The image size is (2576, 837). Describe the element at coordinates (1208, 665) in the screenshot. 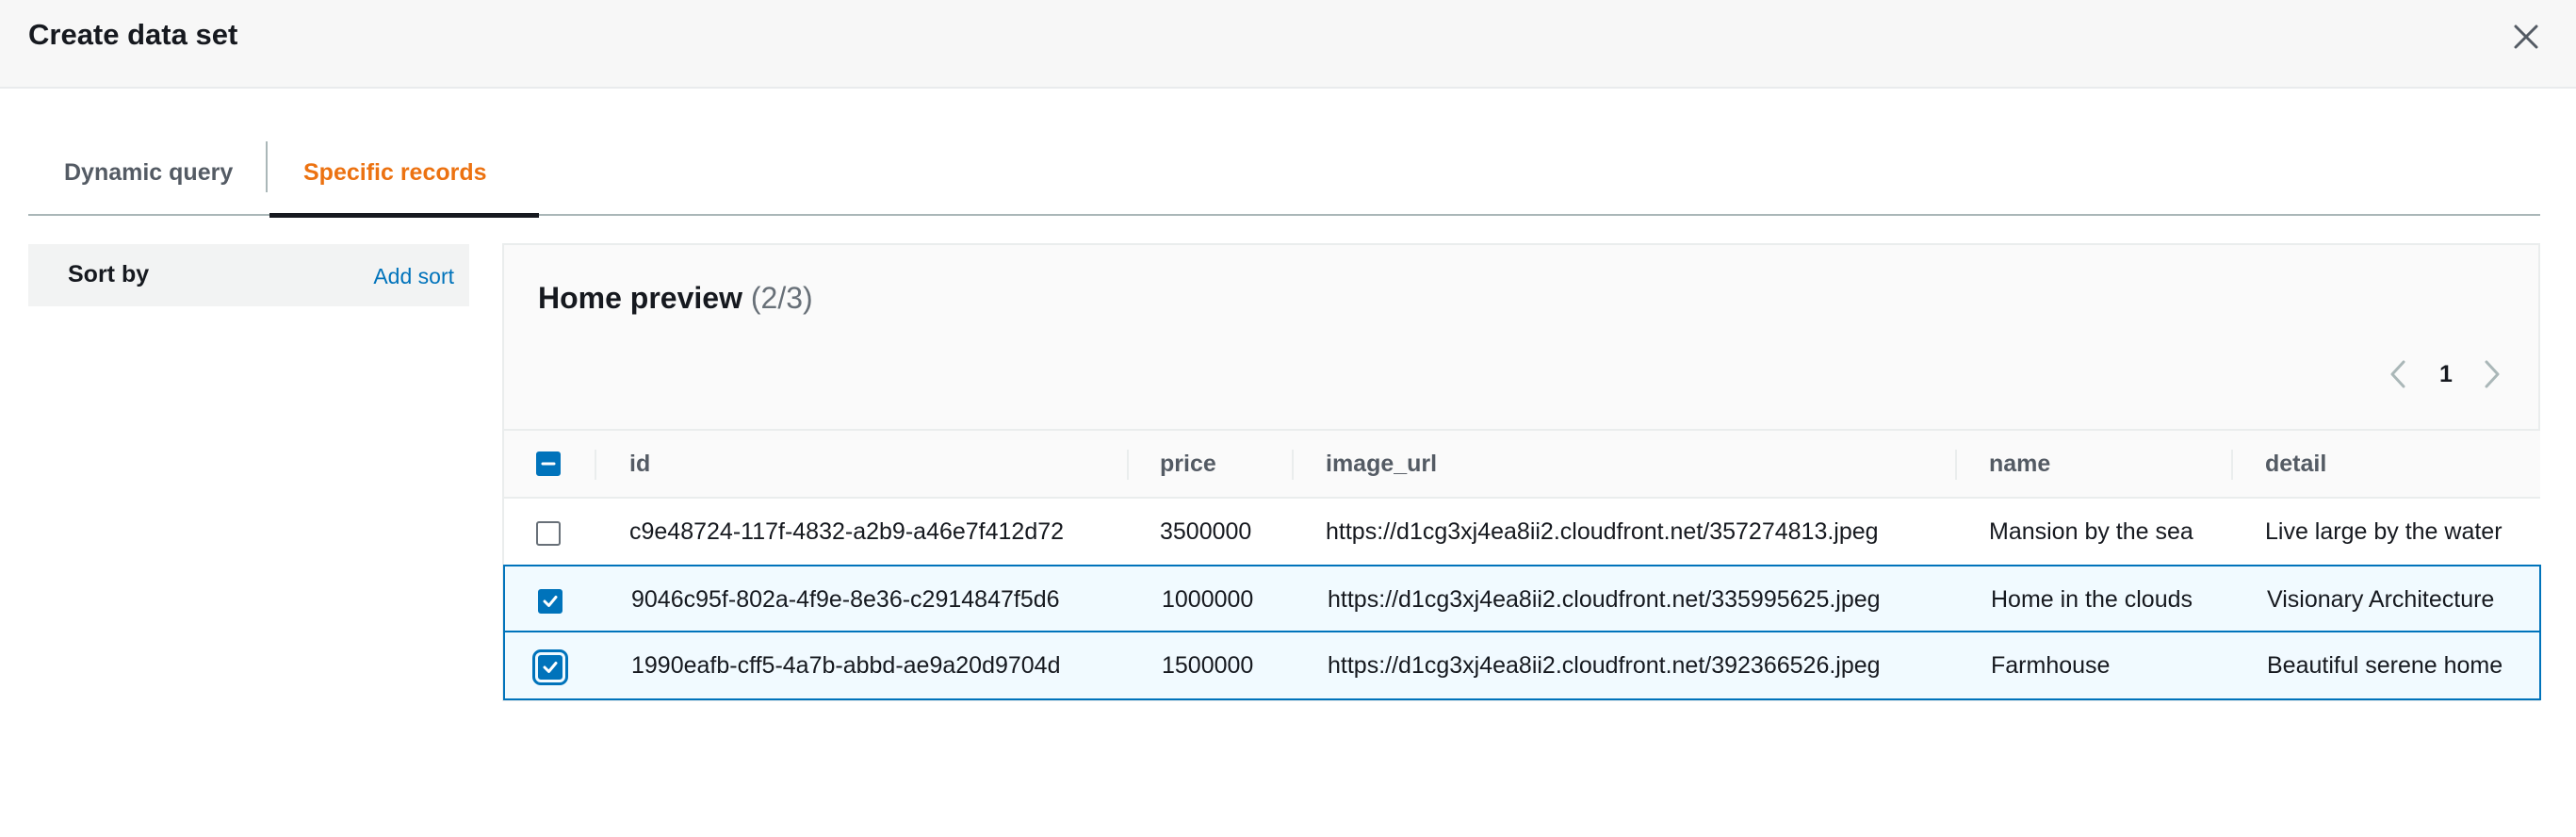

I see `cell-price: 1500000` at that location.